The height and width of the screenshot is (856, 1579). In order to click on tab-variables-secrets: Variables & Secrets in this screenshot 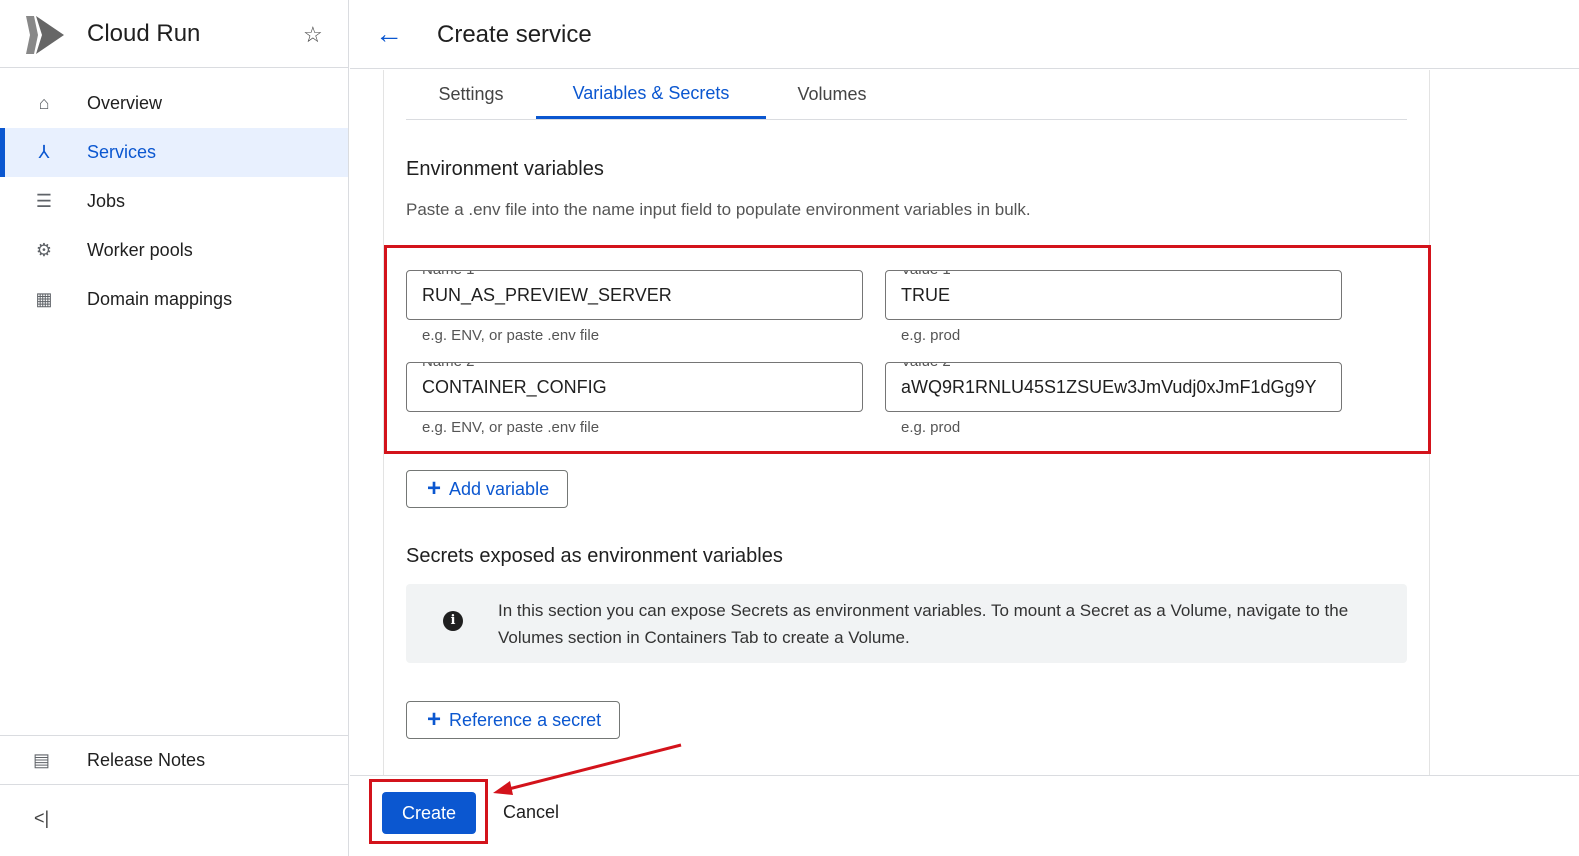, I will do `click(651, 94)`.